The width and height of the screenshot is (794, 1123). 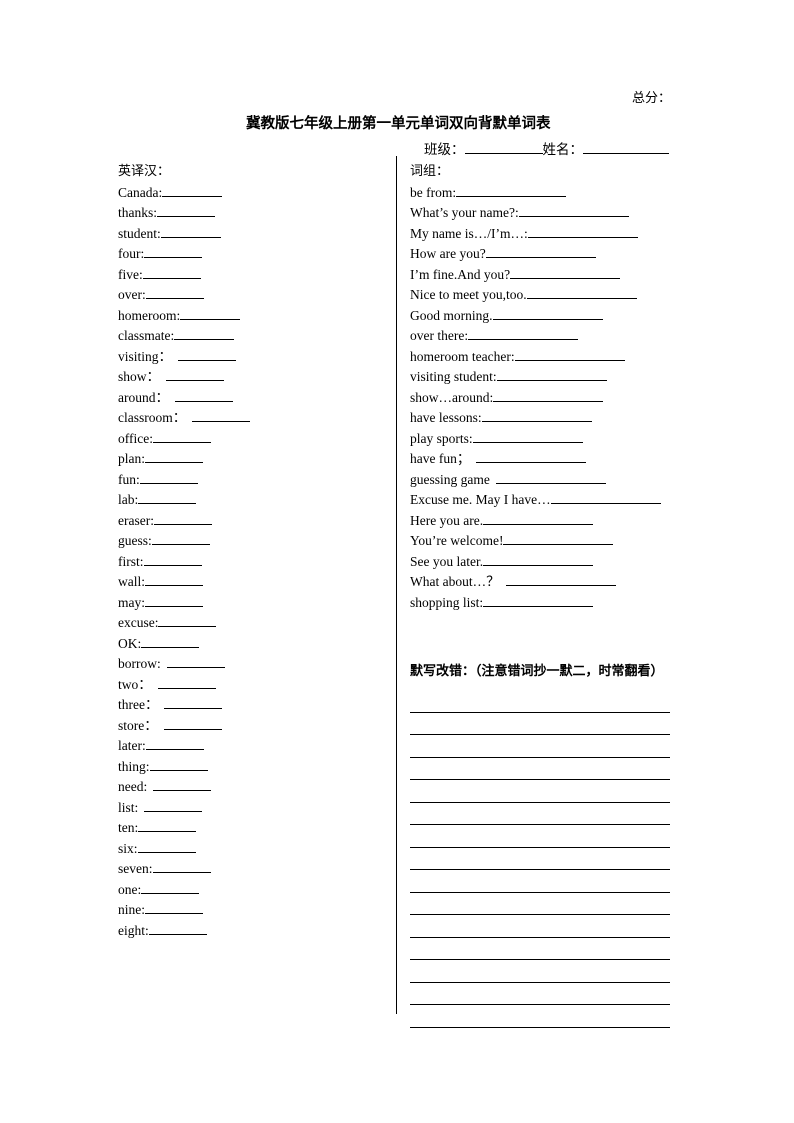 What do you see at coordinates (457, 540) in the screenshot?
I see `phrase-entry-label: You’re welcome!` at bounding box center [457, 540].